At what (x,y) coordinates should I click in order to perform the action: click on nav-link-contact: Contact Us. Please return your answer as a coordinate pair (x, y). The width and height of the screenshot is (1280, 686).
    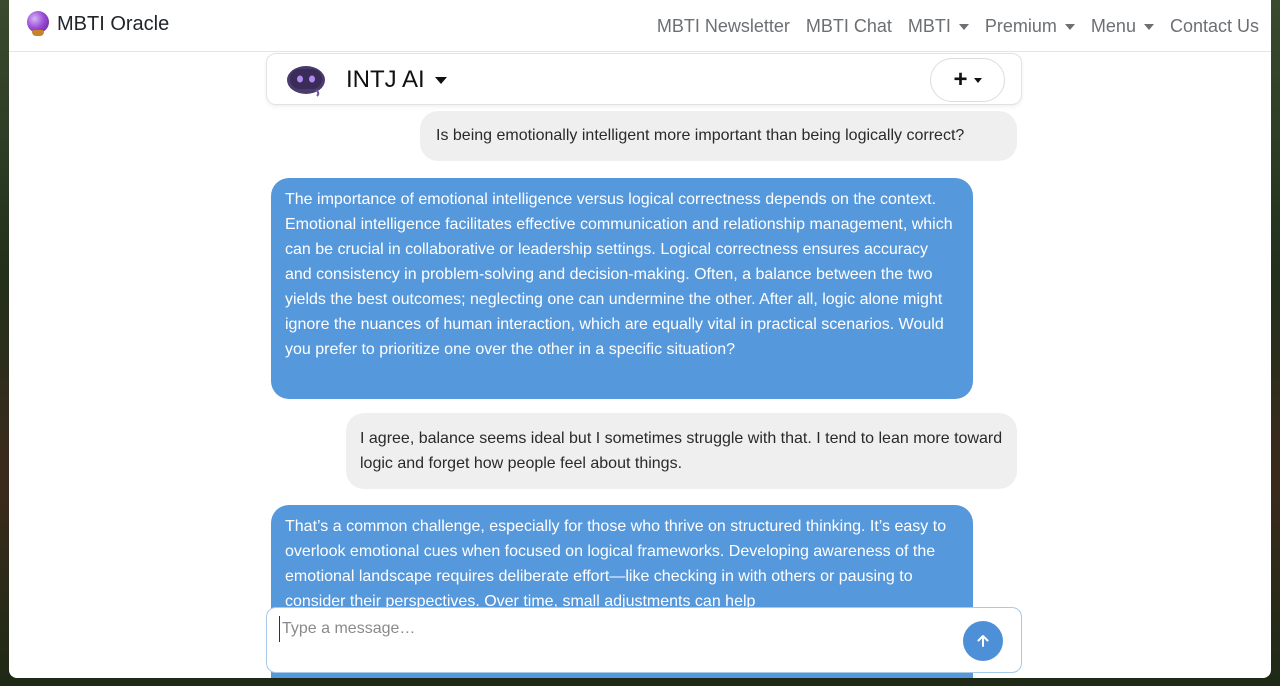
    Looking at the image, I should click on (1214, 26).